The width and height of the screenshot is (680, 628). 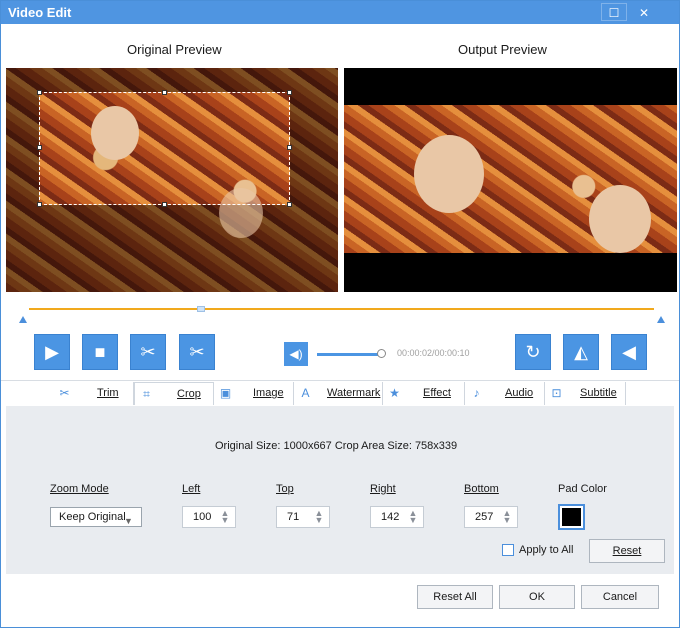 I want to click on flip-vertical-icon: ◀, so click(x=629, y=352).